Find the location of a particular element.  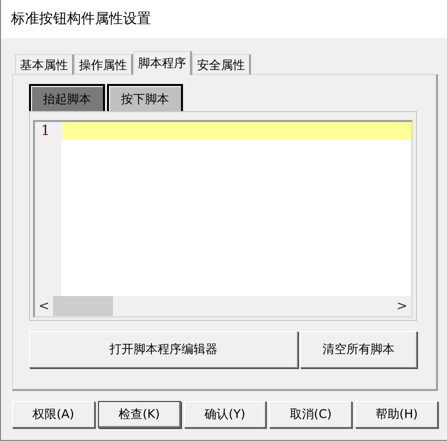

scroll-right-button: > is located at coordinates (402, 306).